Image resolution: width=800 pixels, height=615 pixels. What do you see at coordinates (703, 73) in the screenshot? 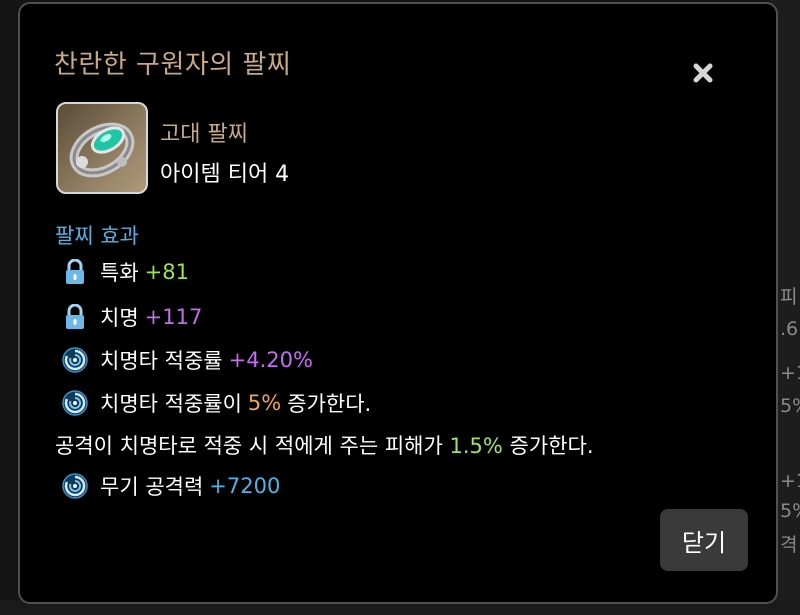
I see `close-icon` at bounding box center [703, 73].